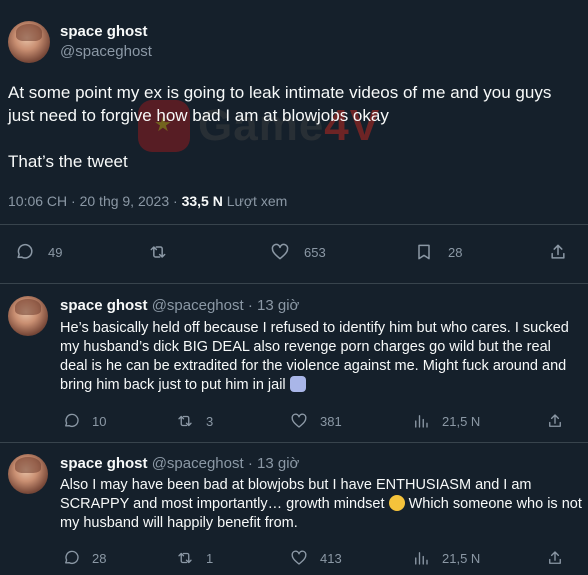  Describe the element at coordinates (84, 558) in the screenshot. I see `reply-button: 28` at that location.